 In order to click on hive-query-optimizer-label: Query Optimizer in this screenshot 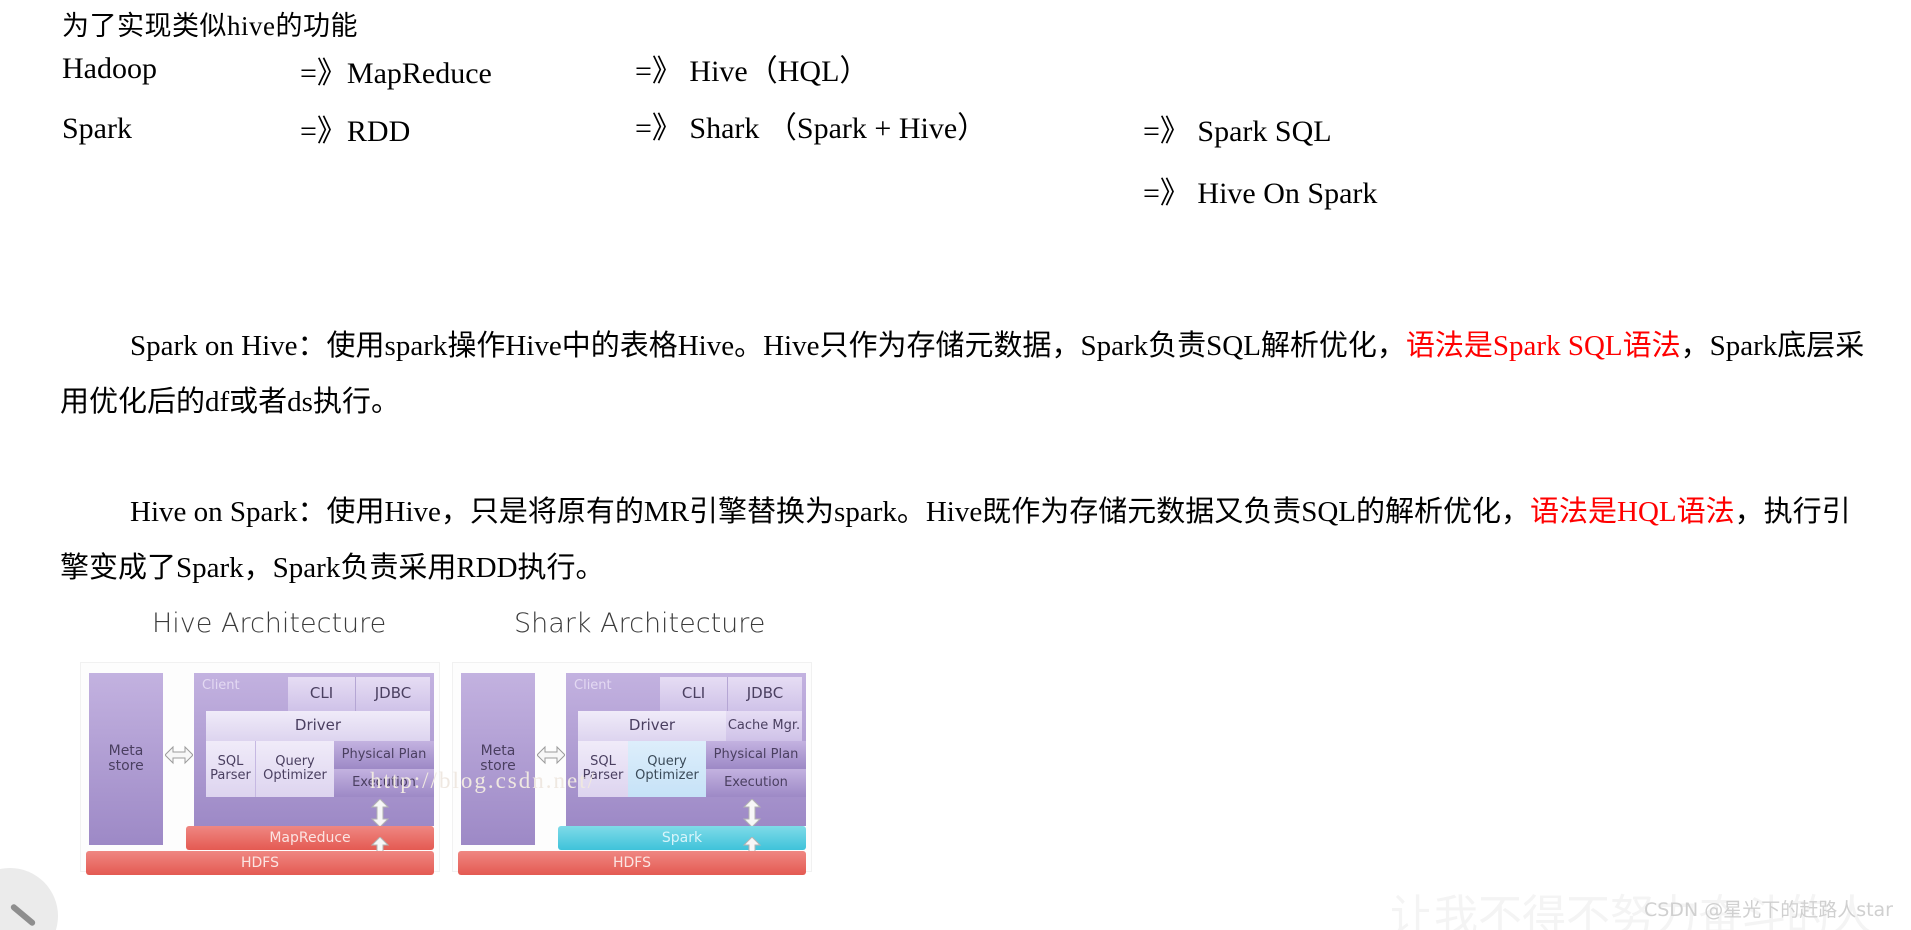, I will do `click(295, 768)`.